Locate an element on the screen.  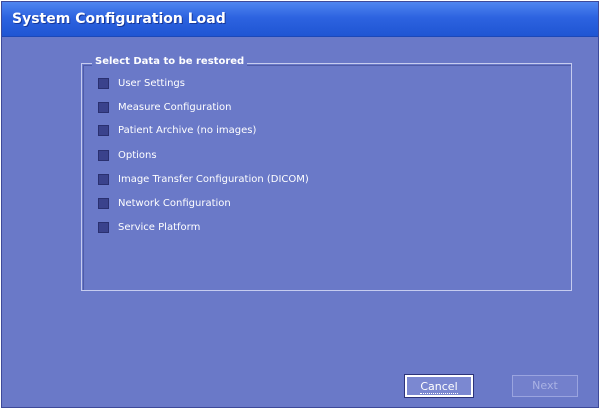
network-configuration-checkbox is located at coordinates (103, 203).